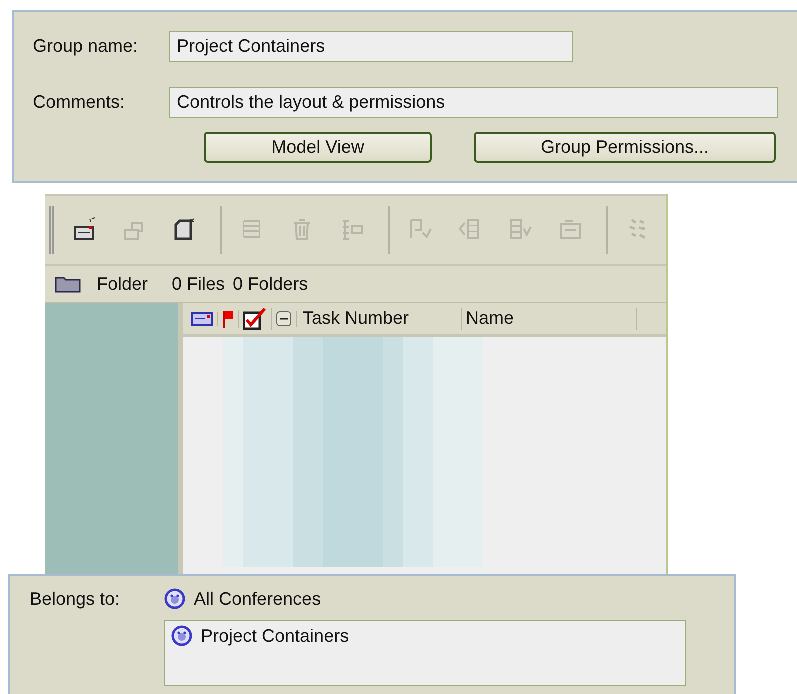 The width and height of the screenshot is (797, 694). I want to click on group-name-field: Project Containers, so click(371, 46).